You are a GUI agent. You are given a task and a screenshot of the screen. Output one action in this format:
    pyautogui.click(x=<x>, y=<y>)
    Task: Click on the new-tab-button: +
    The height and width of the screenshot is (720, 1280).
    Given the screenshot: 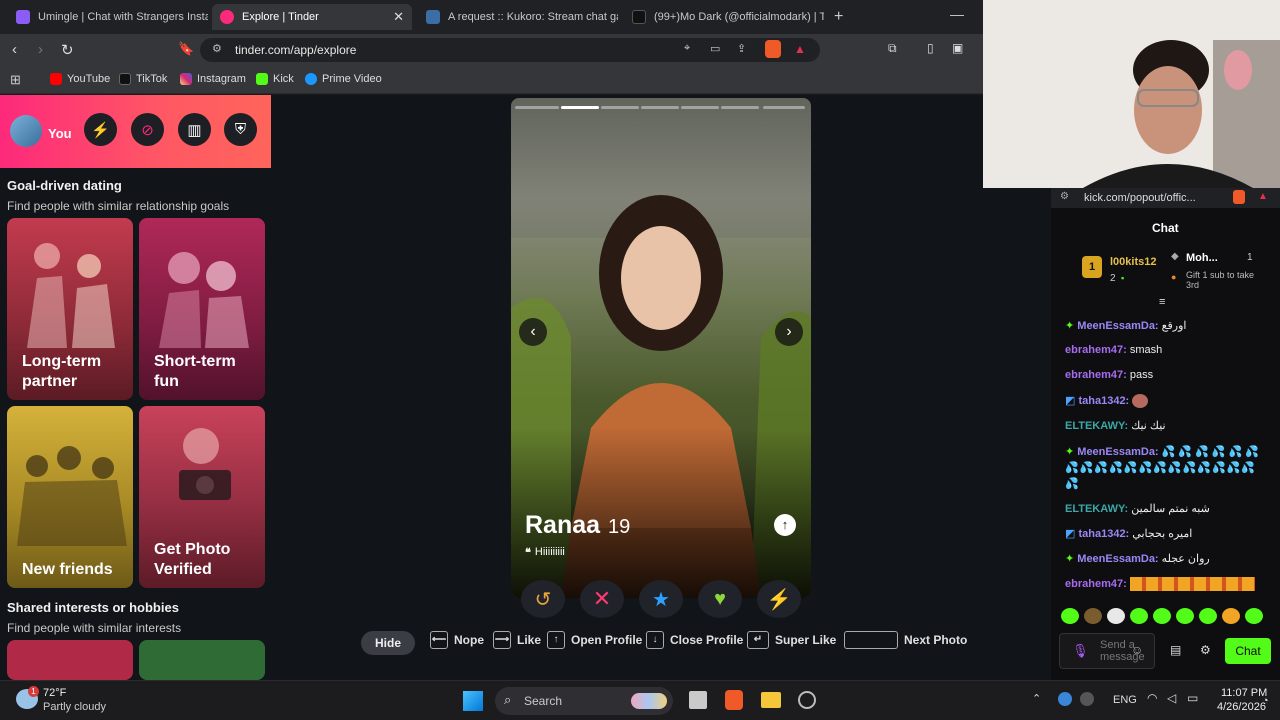 What is the action you would take?
    pyautogui.click(x=838, y=17)
    